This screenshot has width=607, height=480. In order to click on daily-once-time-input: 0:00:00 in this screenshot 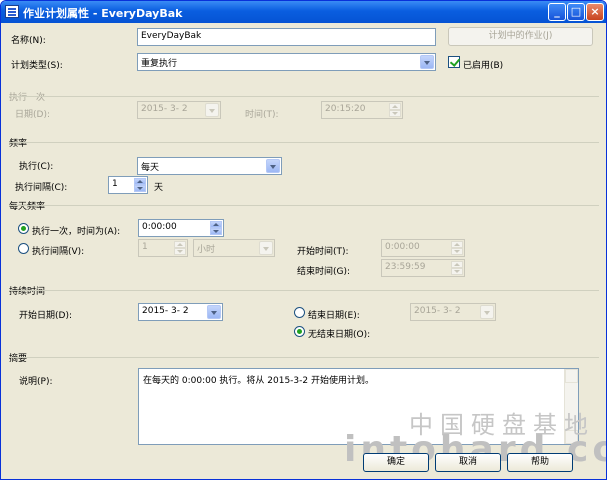, I will do `click(181, 228)`.